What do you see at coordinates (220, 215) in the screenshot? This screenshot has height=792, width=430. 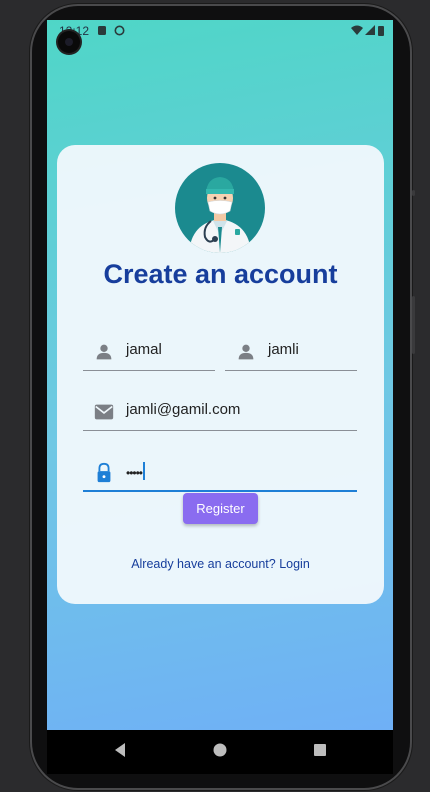 I see `doctor-icon` at bounding box center [220, 215].